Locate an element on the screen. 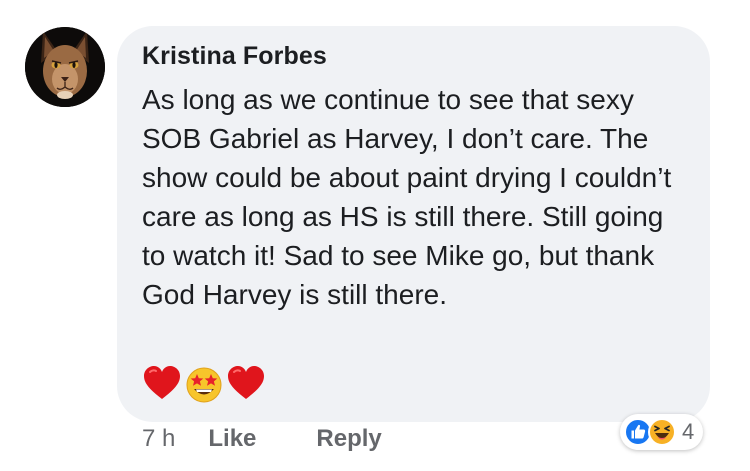 This screenshot has width=750, height=471. avatar is located at coordinates (65, 67).